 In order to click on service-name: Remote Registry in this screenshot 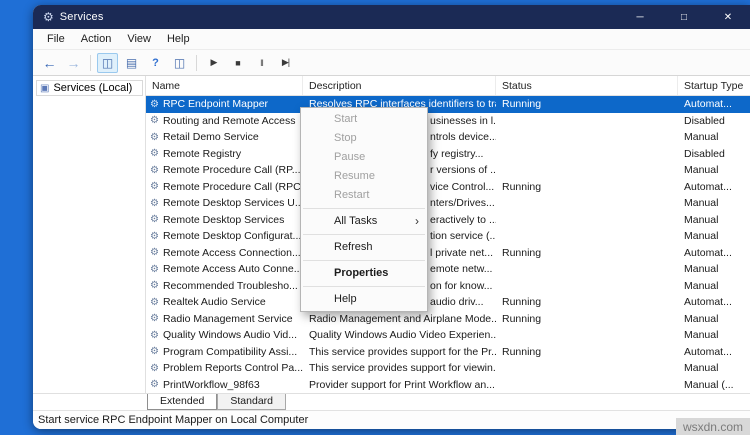, I will do `click(202, 153)`.